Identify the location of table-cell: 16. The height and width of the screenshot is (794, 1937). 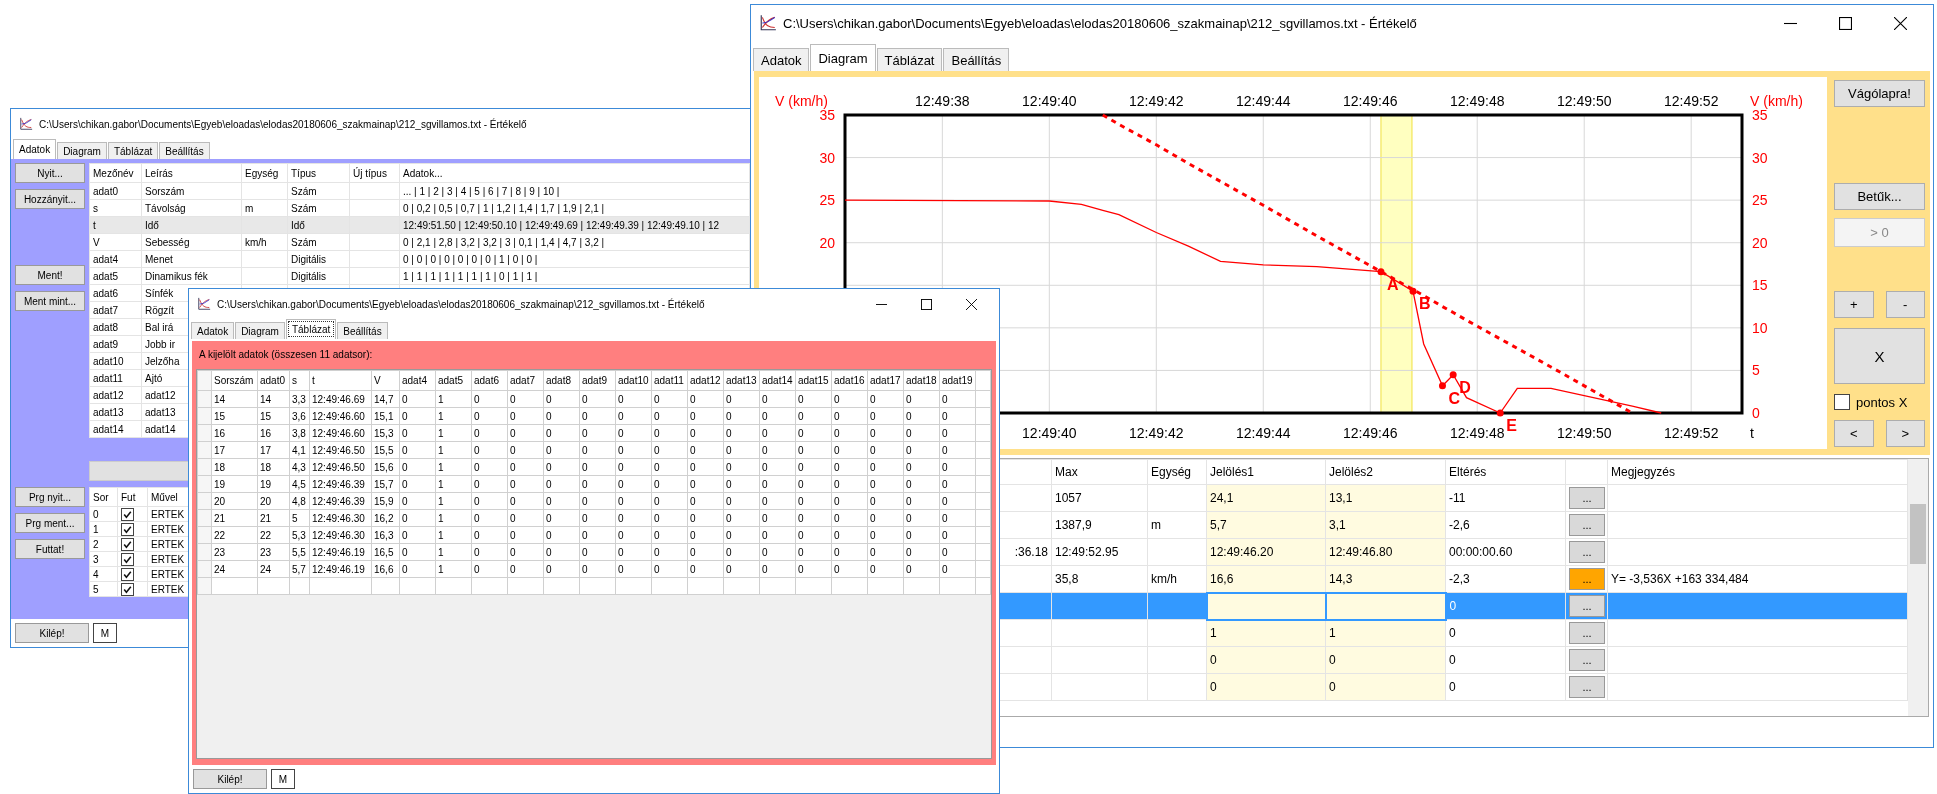
(234, 433).